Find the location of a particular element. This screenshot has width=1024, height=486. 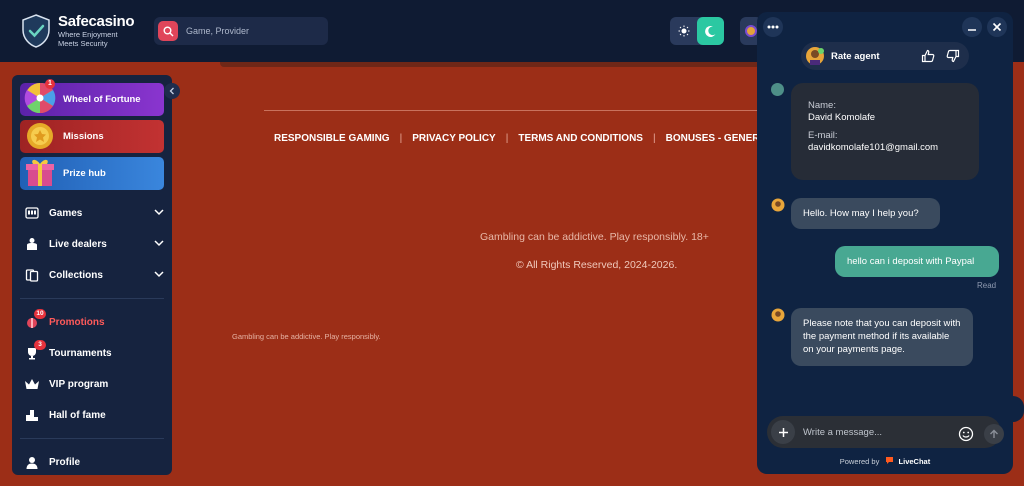

gift-box-icon is located at coordinates (40, 172).